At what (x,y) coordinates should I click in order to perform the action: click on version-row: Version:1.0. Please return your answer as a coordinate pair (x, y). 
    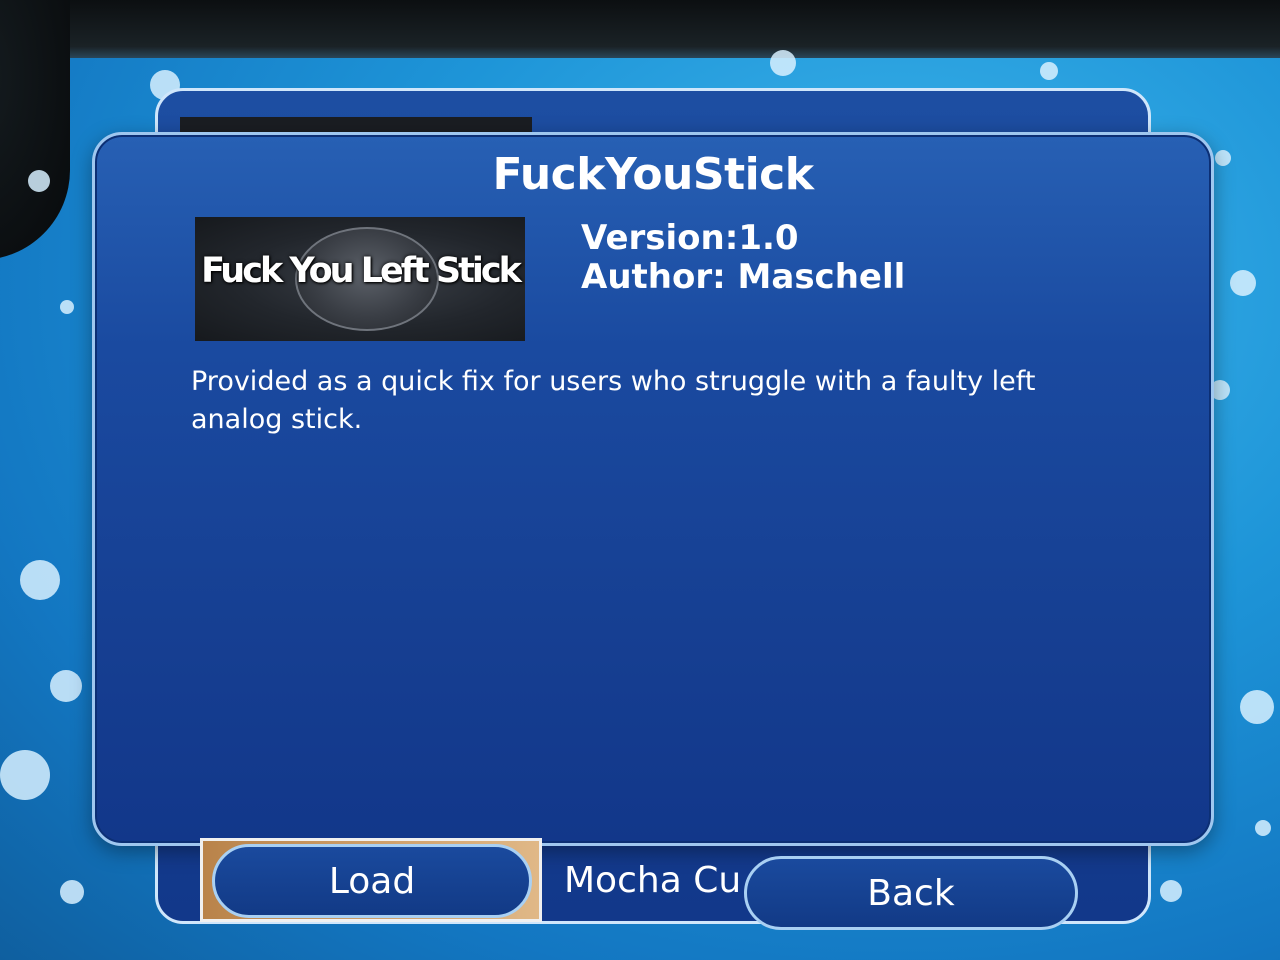
    Looking at the image, I should click on (743, 238).